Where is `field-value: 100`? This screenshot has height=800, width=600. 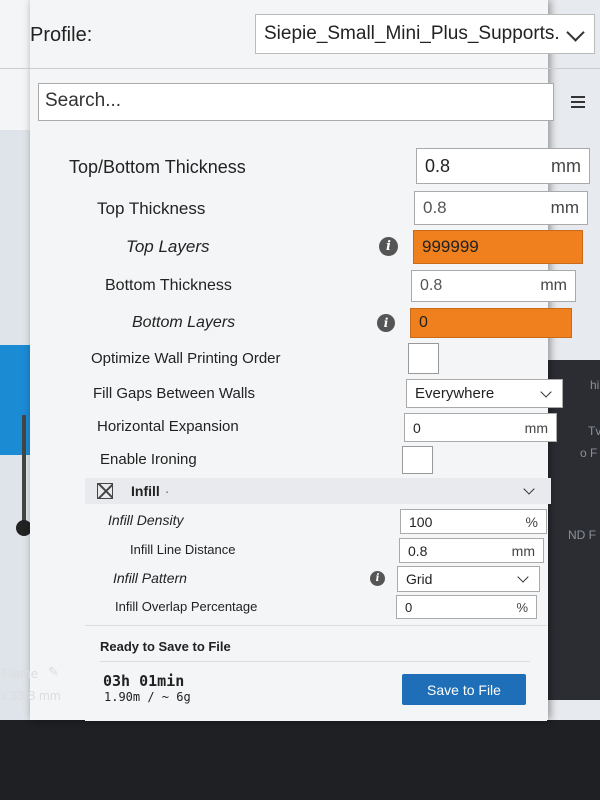 field-value: 100 is located at coordinates (421, 521).